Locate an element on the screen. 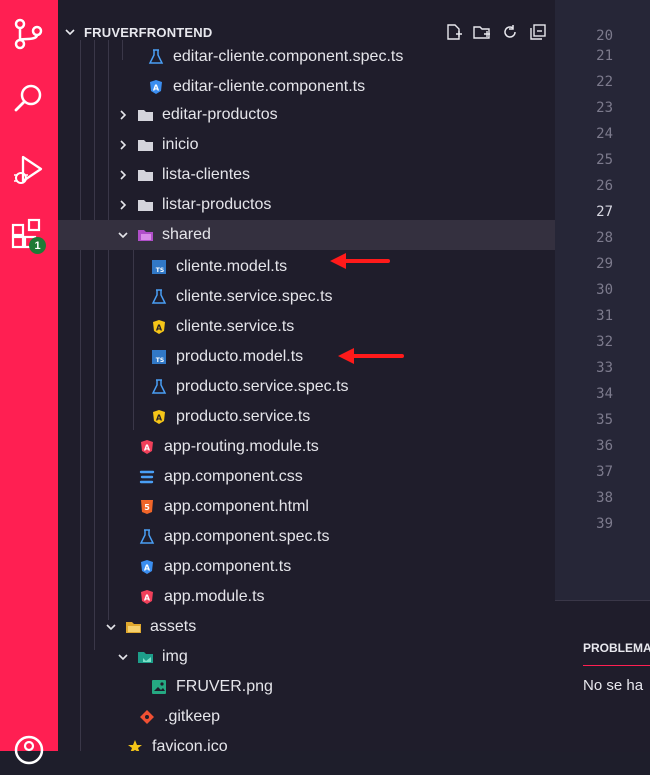 The width and height of the screenshot is (650, 775). list-item: .gitkeep is located at coordinates (306, 717).